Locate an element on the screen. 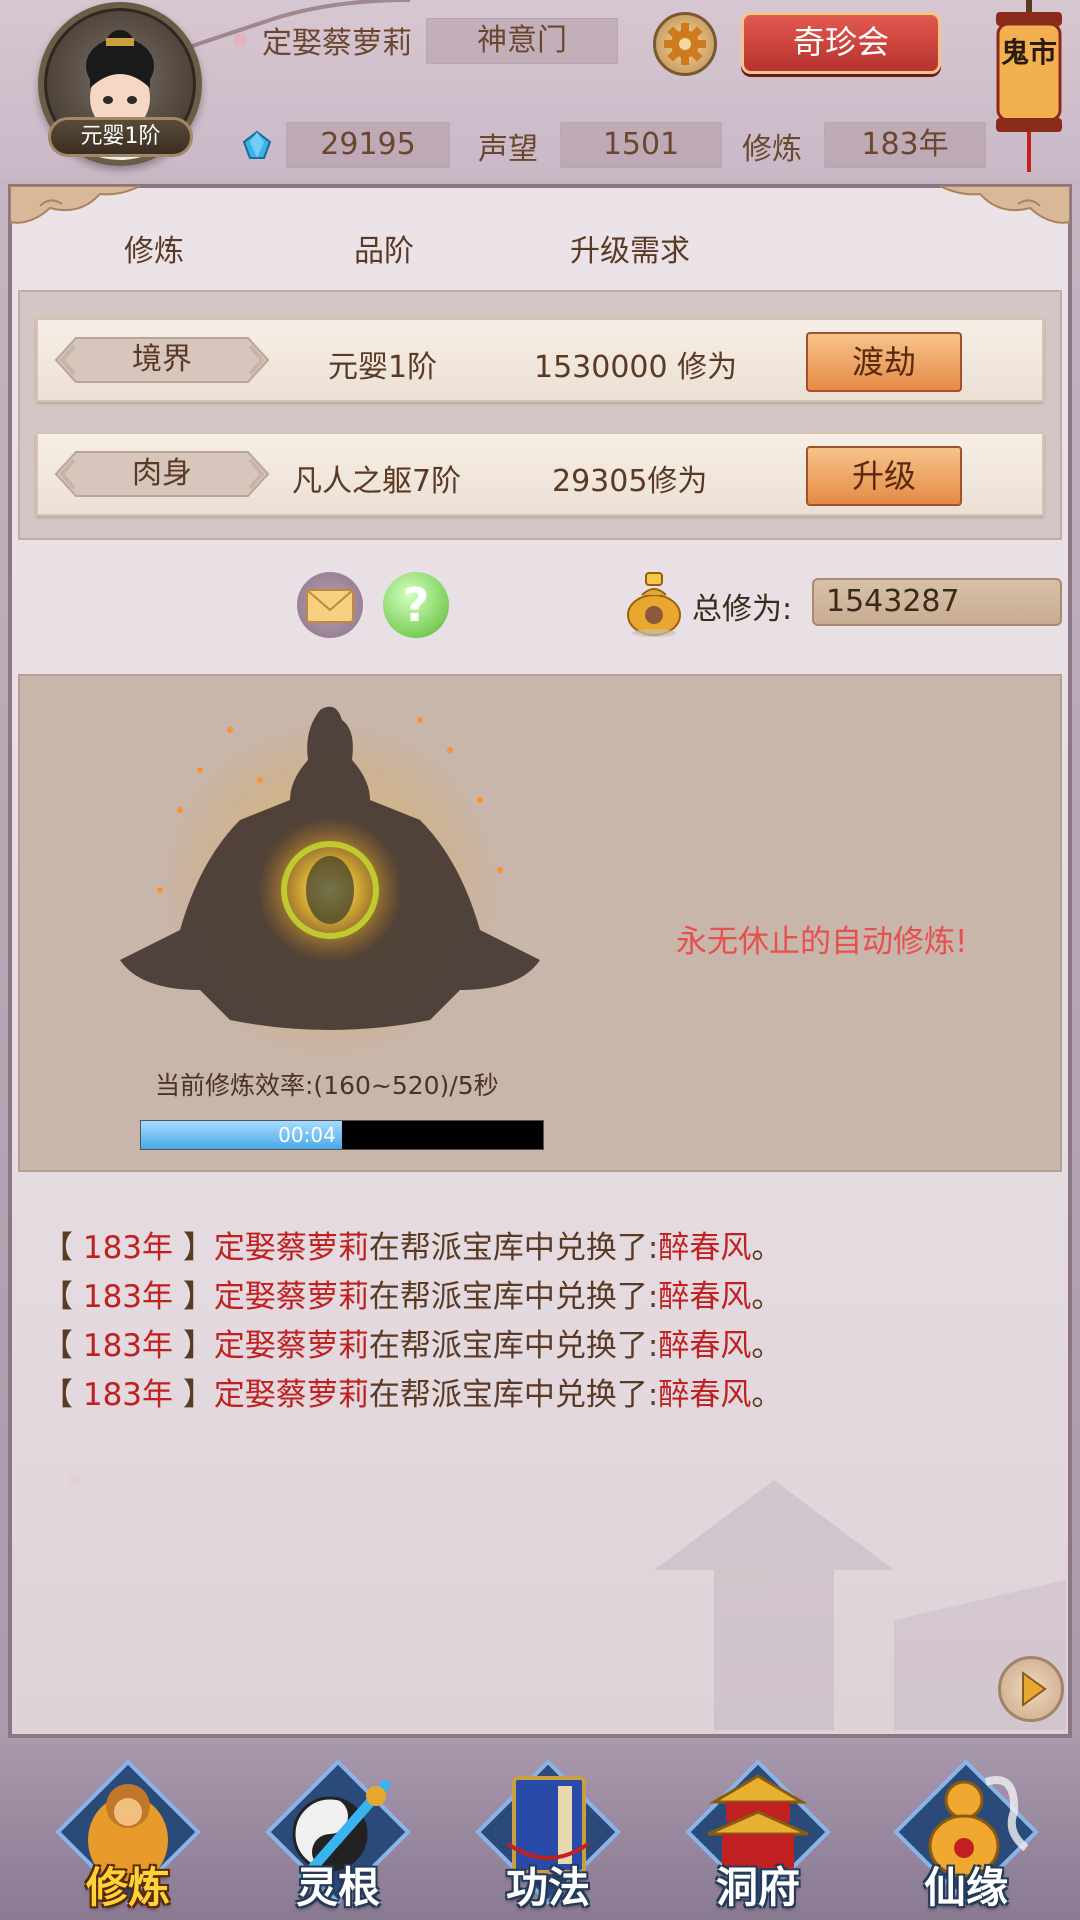  spirit-stone-icon is located at coordinates (257, 144).